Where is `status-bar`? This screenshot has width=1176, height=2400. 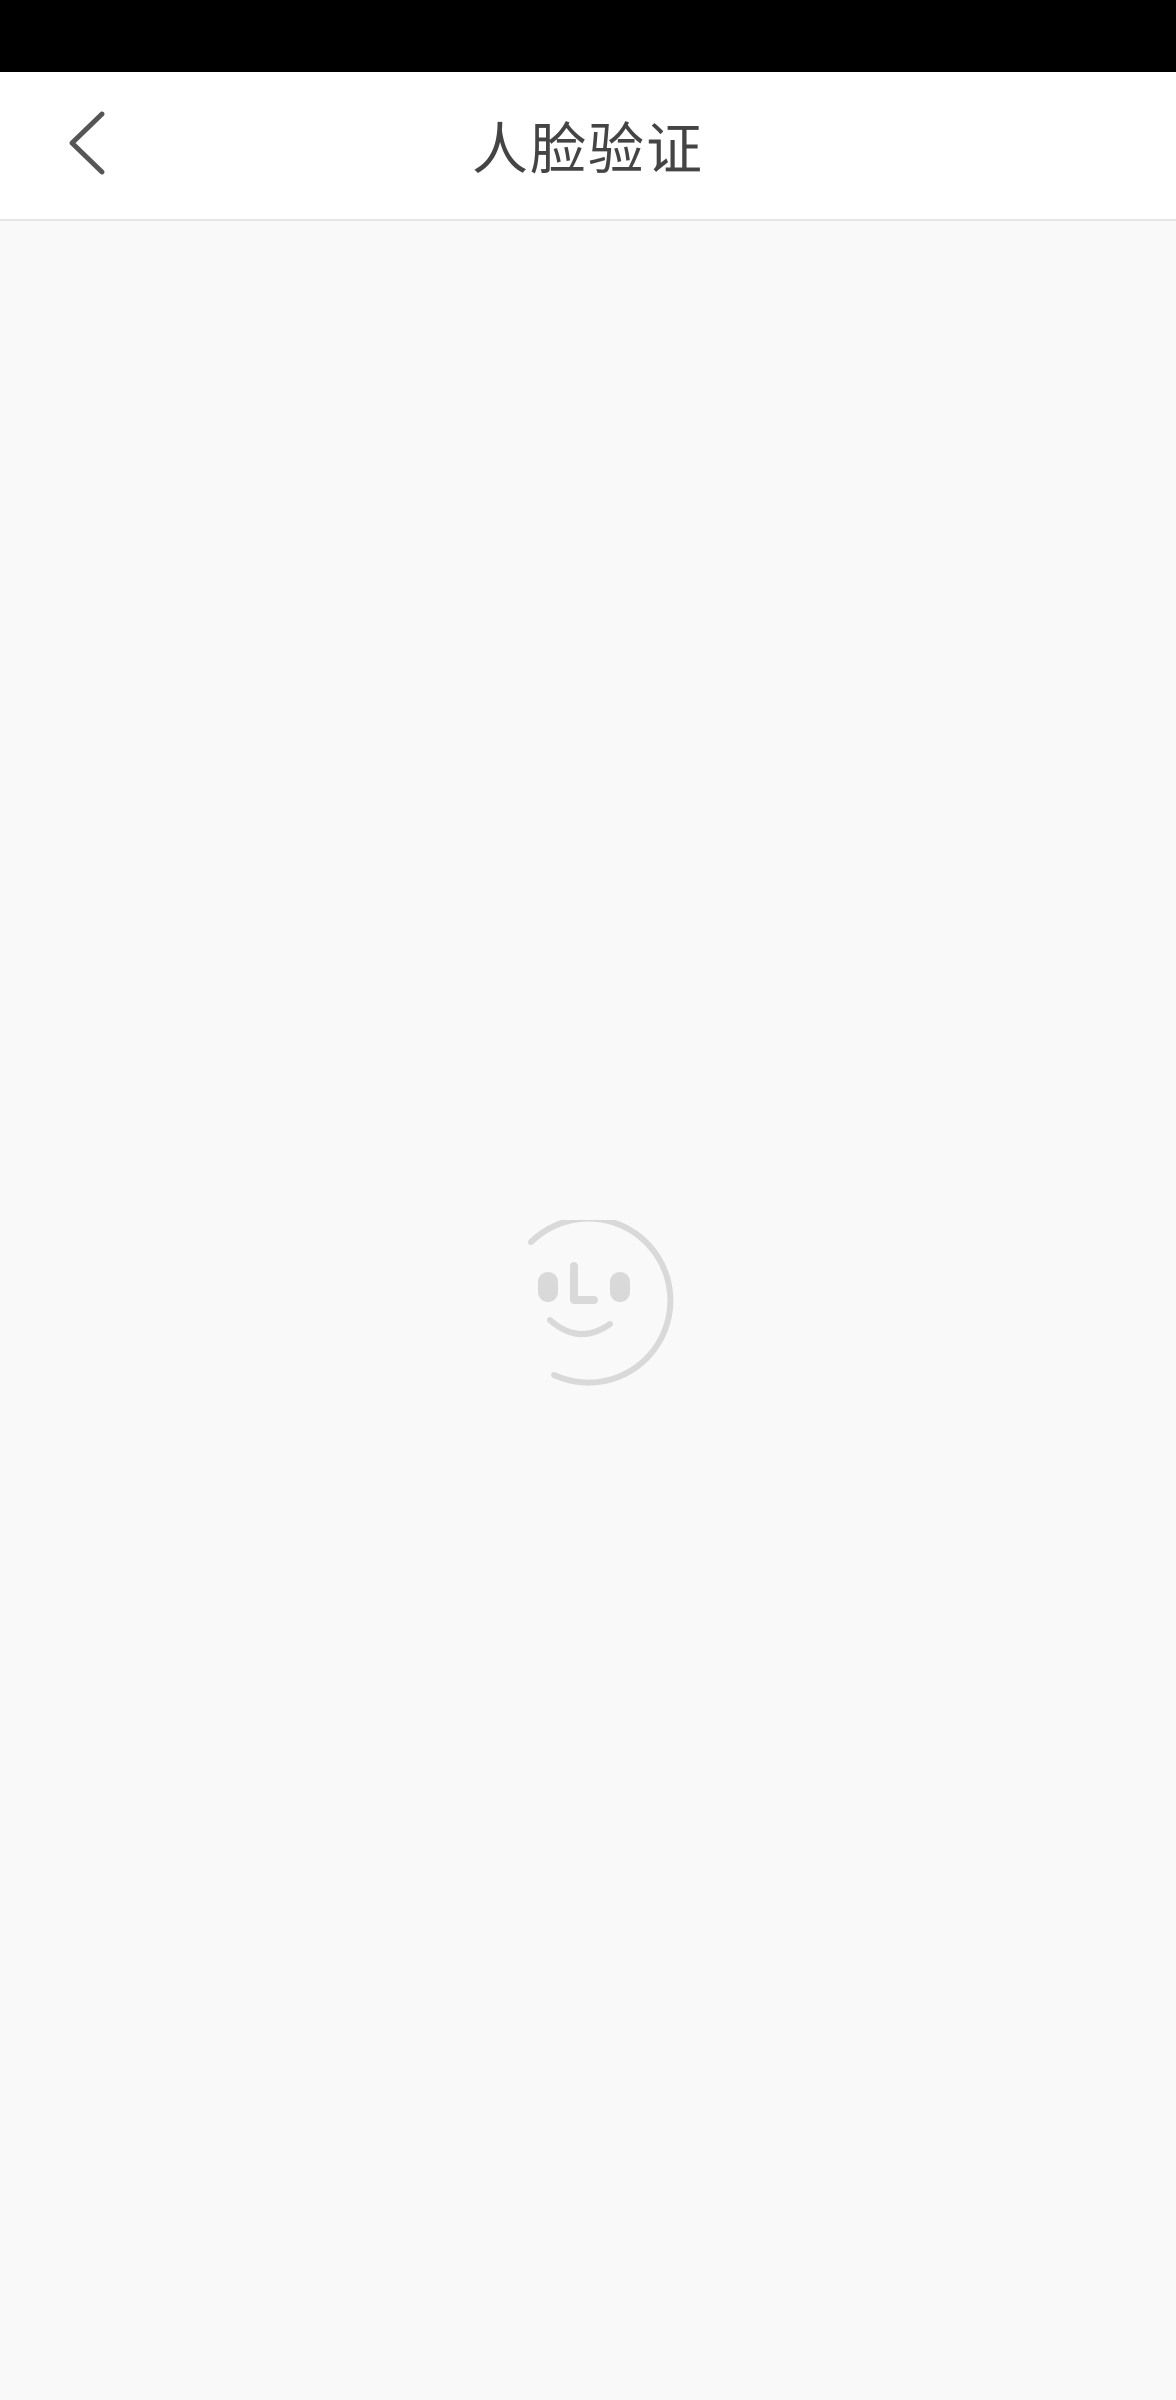 status-bar is located at coordinates (588, 36).